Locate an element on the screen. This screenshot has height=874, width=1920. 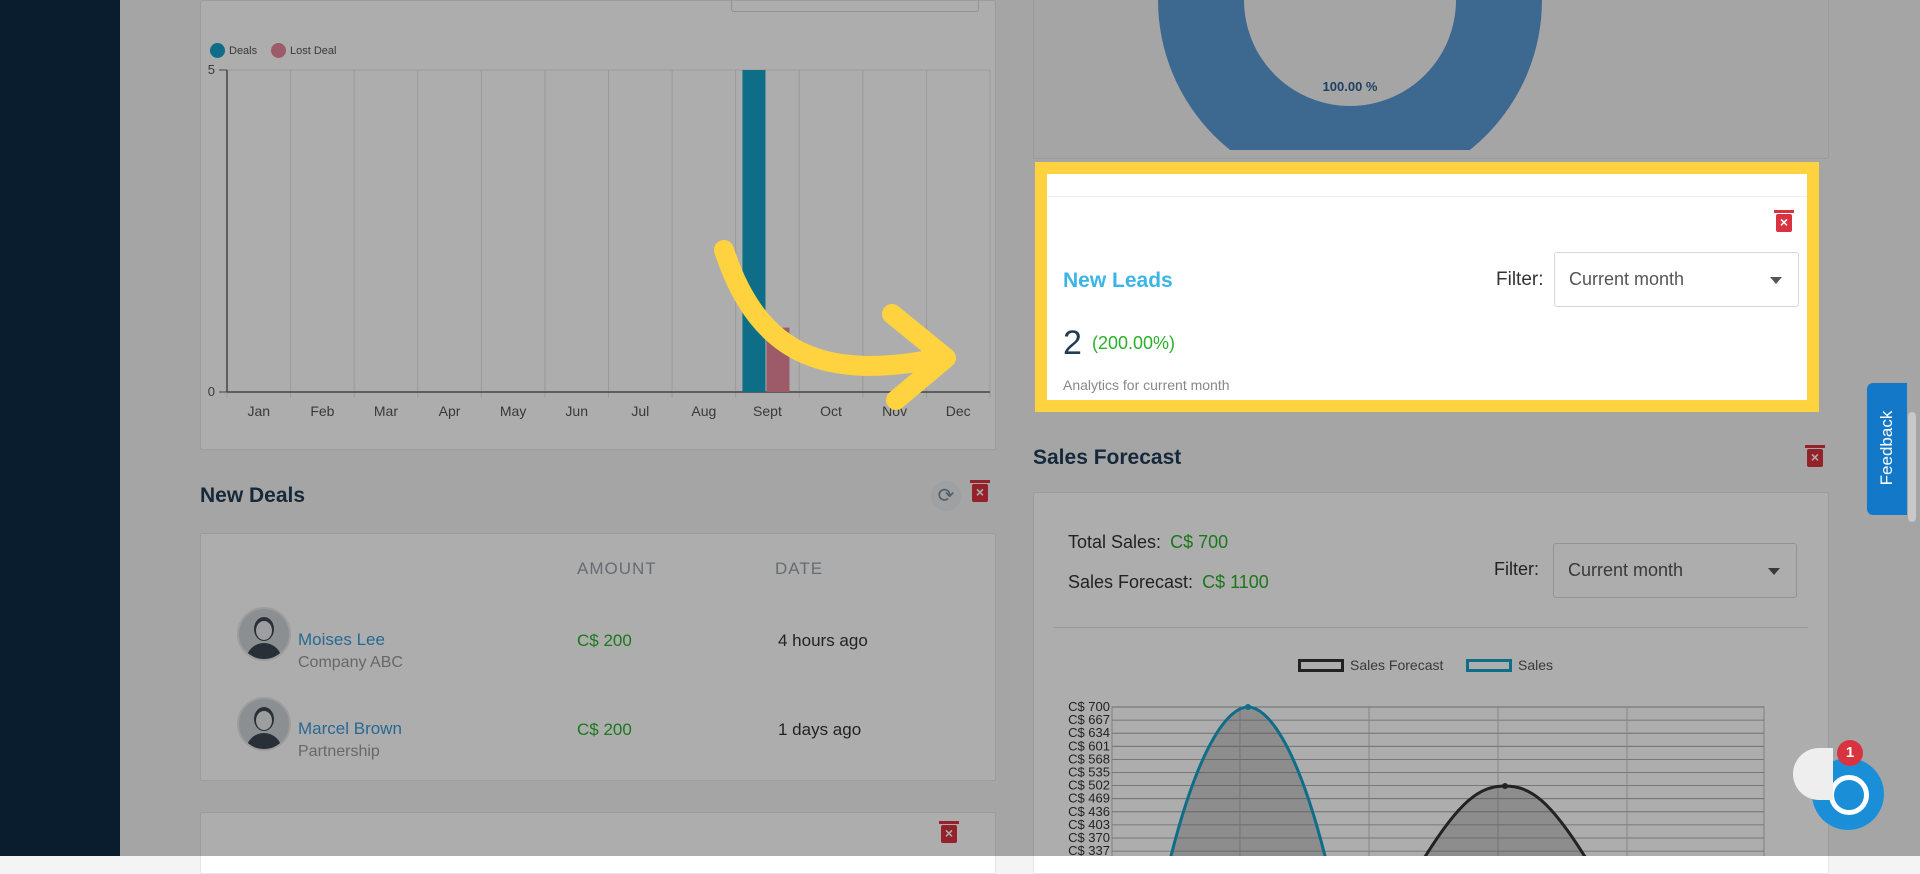
new-leads-filter-label: Filter: is located at coordinates (1520, 279).